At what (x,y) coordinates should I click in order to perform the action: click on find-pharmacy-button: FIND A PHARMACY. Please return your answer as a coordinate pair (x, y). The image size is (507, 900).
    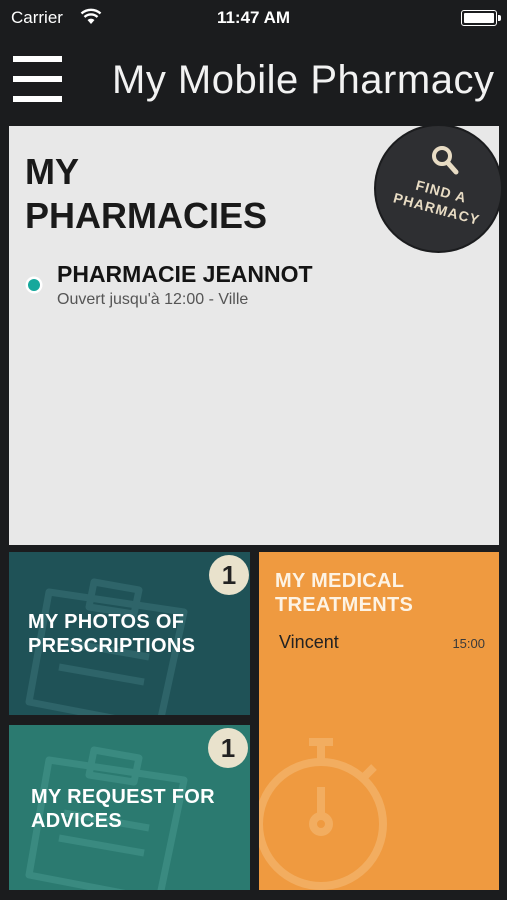
    Looking at the image, I should click on (438, 188).